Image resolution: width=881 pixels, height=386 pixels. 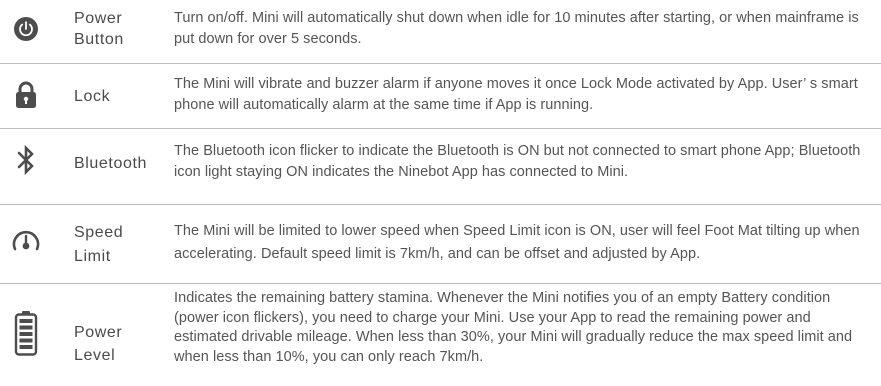 What do you see at coordinates (26, 95) in the screenshot?
I see `lock-icon` at bounding box center [26, 95].